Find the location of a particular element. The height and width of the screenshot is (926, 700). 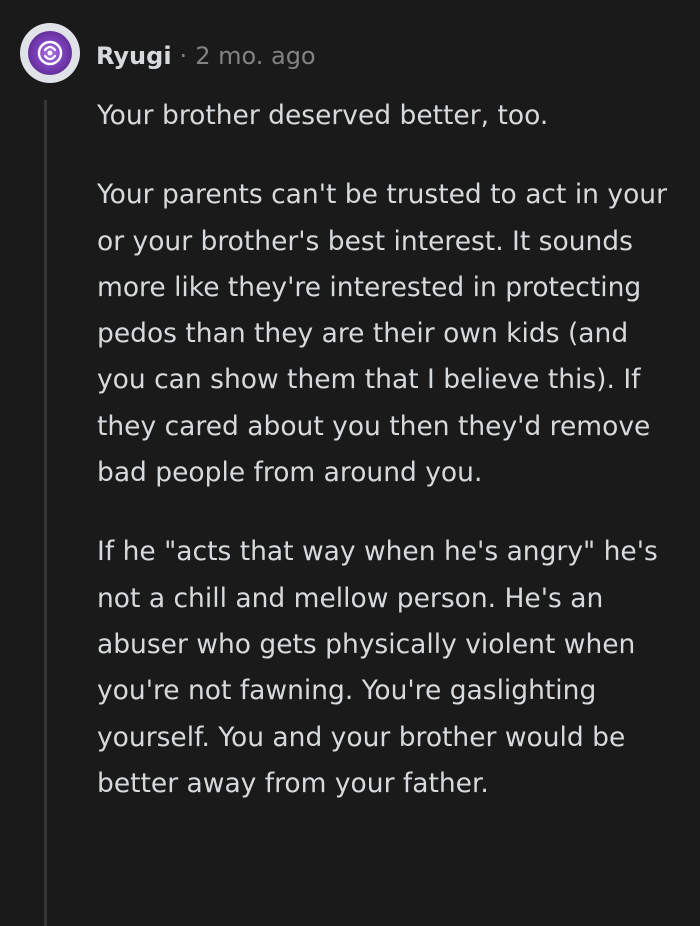

comment-timestamp: 2 mo. ago is located at coordinates (255, 56).